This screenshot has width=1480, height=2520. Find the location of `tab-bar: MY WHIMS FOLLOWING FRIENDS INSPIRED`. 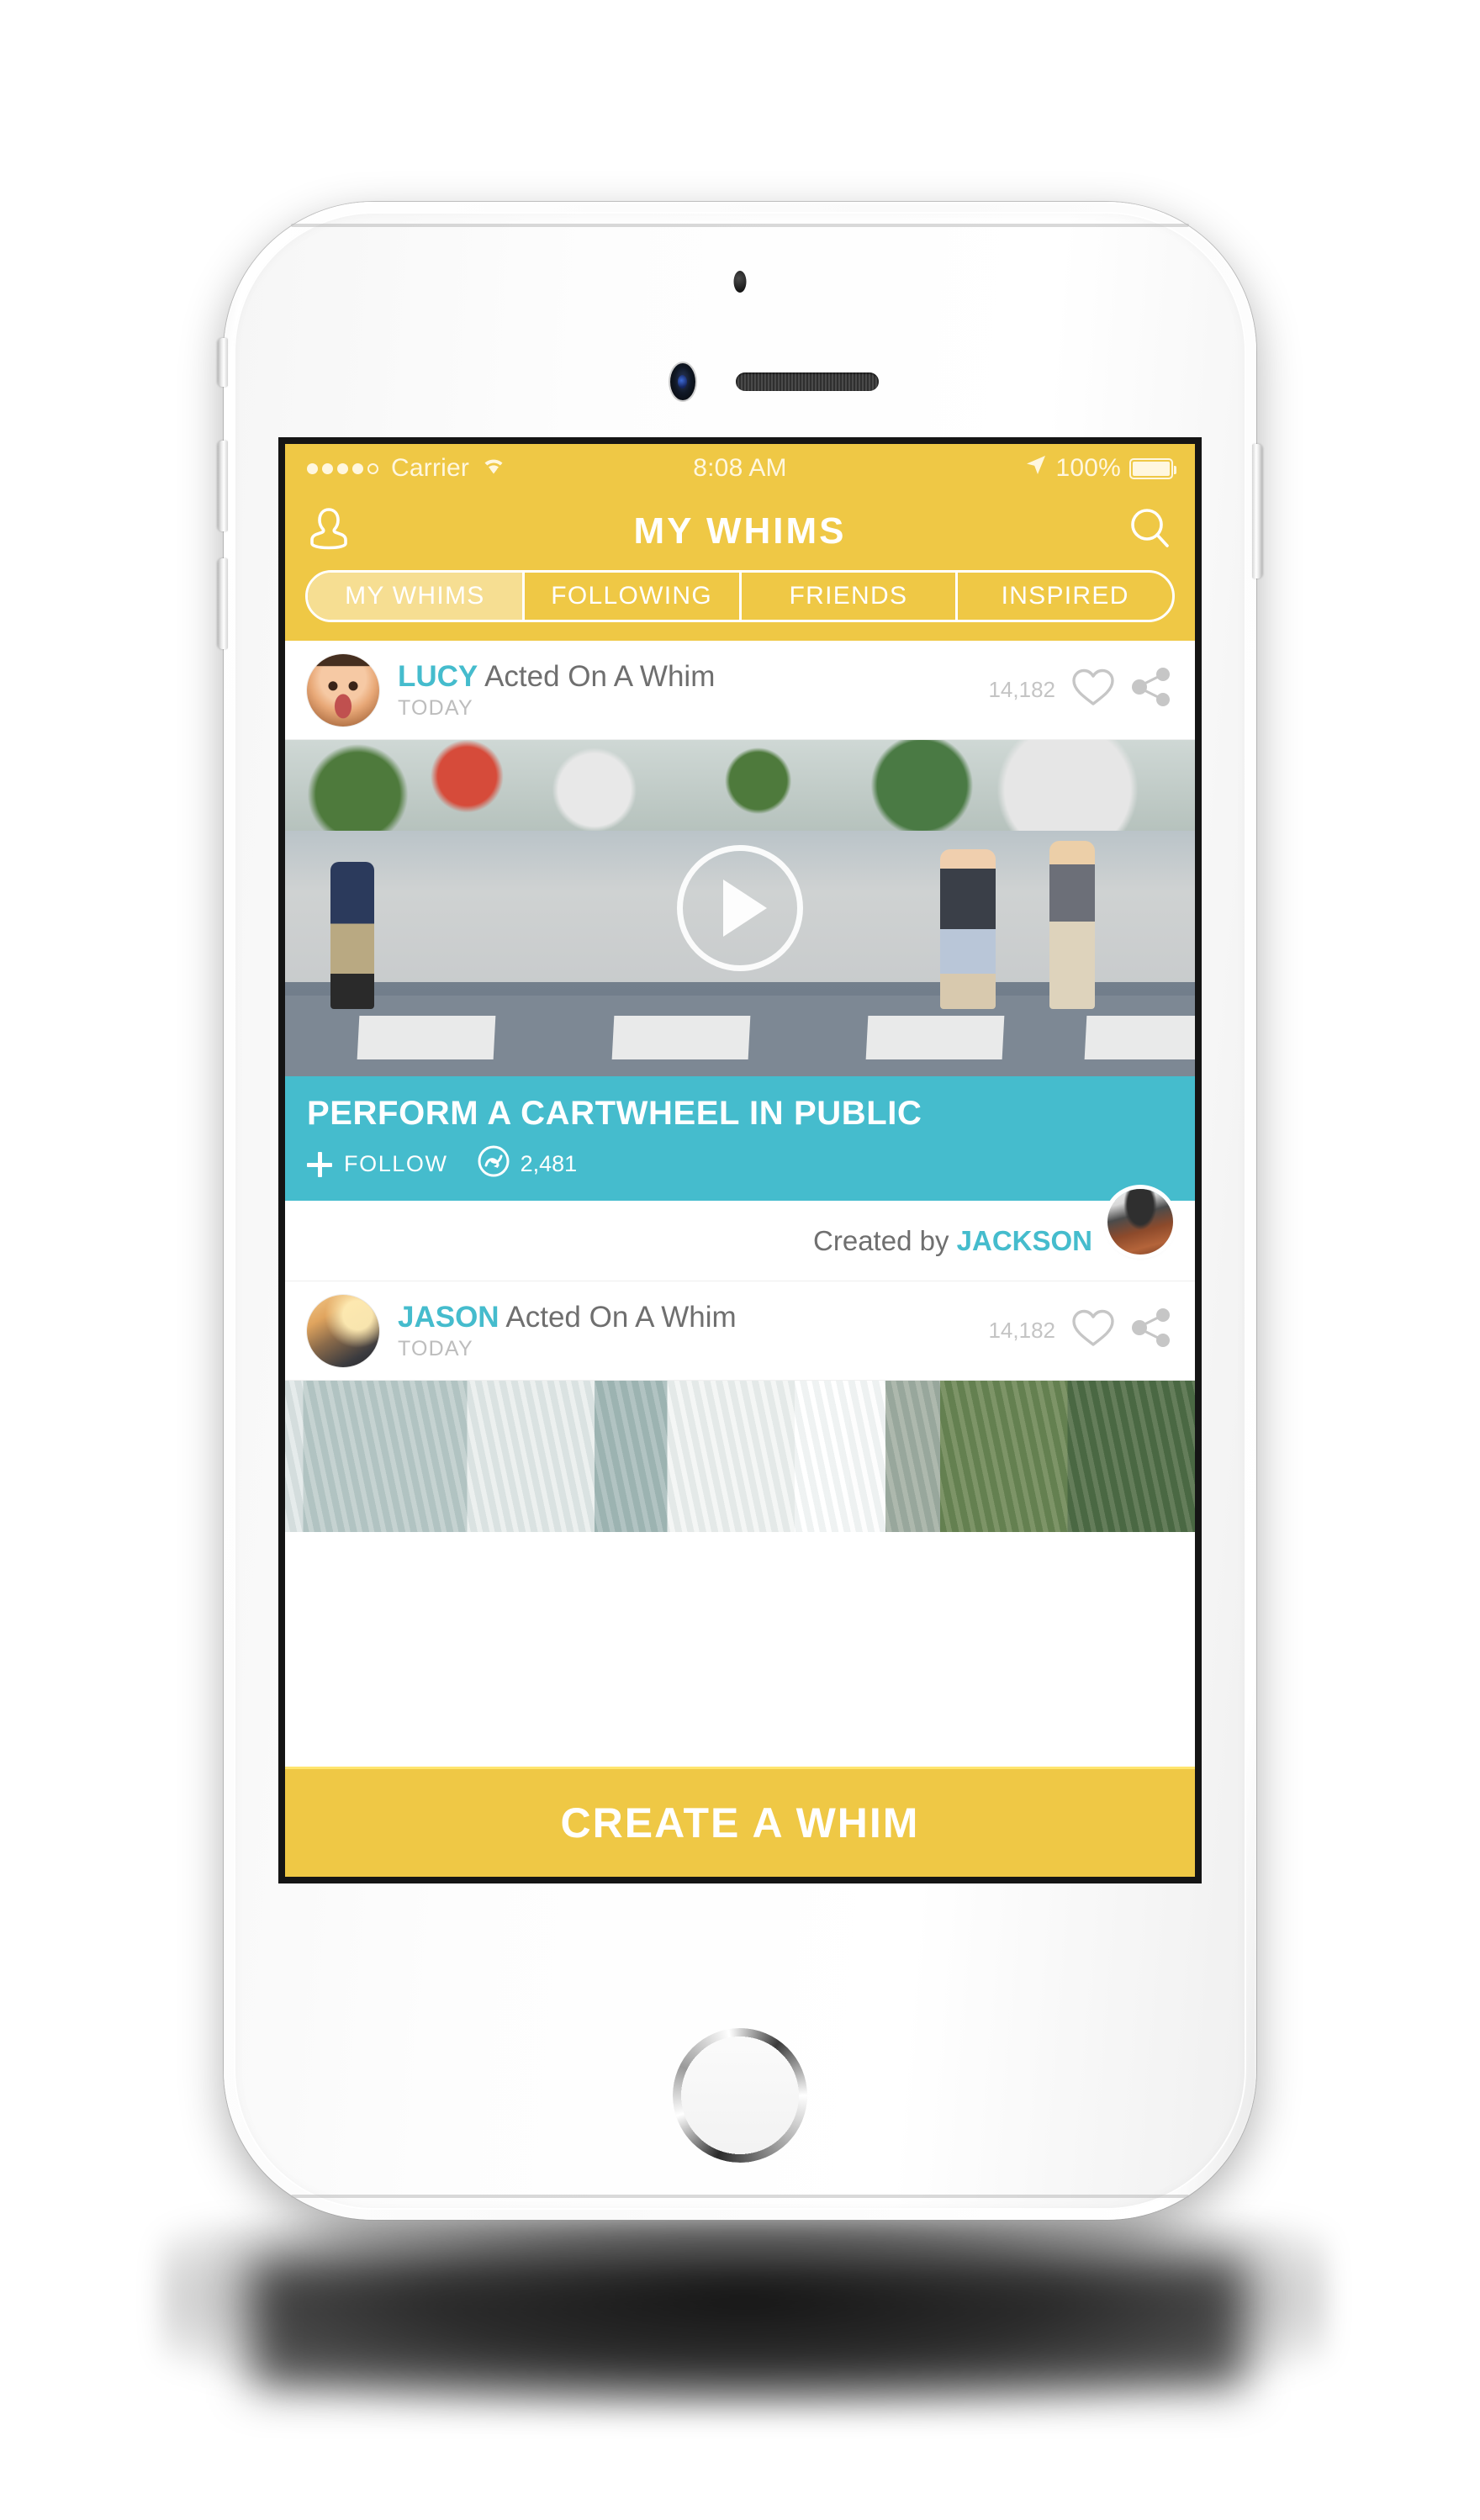

tab-bar: MY WHIMS FOLLOWING FRIENDS INSPIRED is located at coordinates (740, 596).